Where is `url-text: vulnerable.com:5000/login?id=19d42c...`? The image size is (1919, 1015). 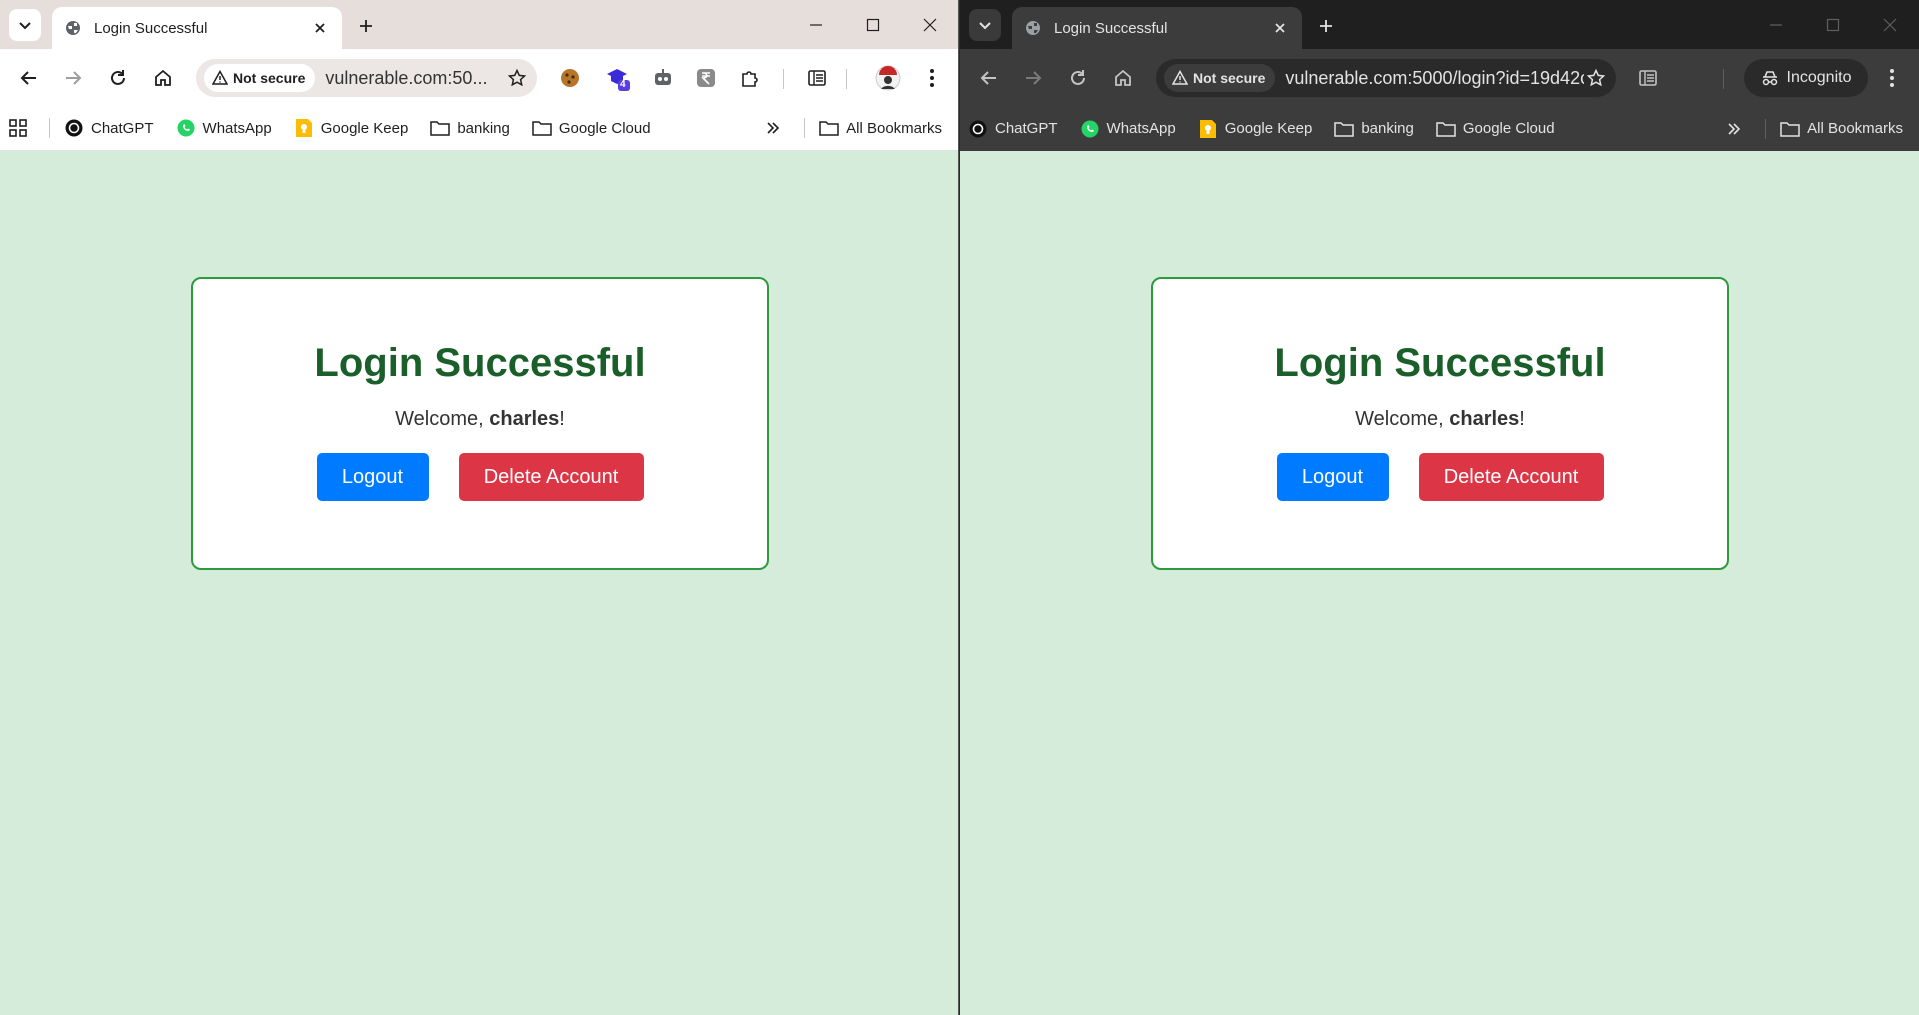 url-text: vulnerable.com:5000/login?id=19d42c... is located at coordinates (1434, 78).